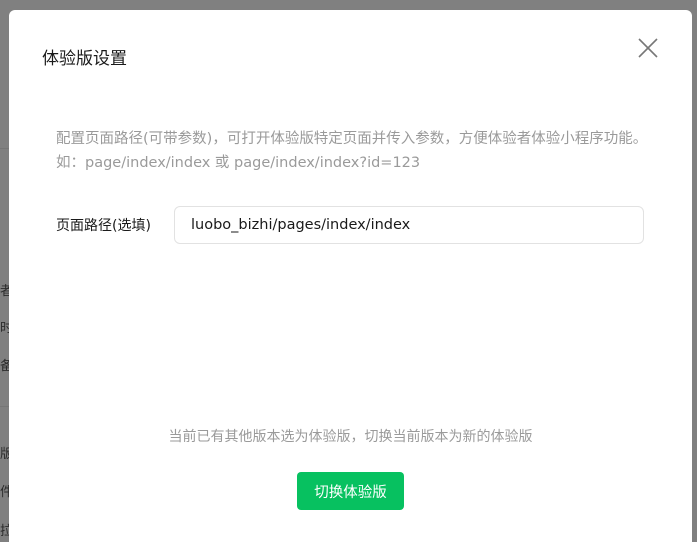  I want to click on switch-trial-version-button: 切换体验版, so click(350, 491).